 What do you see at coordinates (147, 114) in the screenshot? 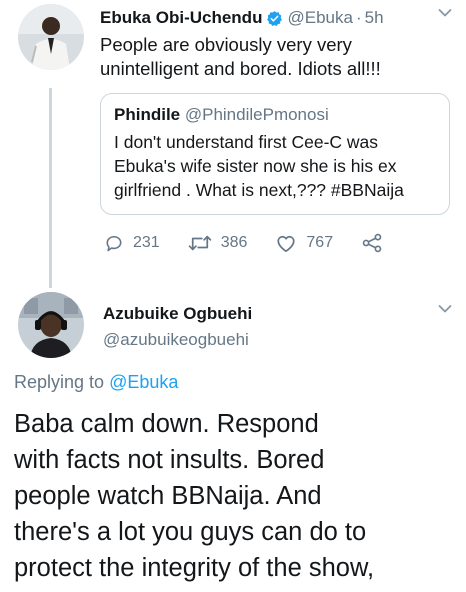
I see `quoted-author-name: Phindile` at bounding box center [147, 114].